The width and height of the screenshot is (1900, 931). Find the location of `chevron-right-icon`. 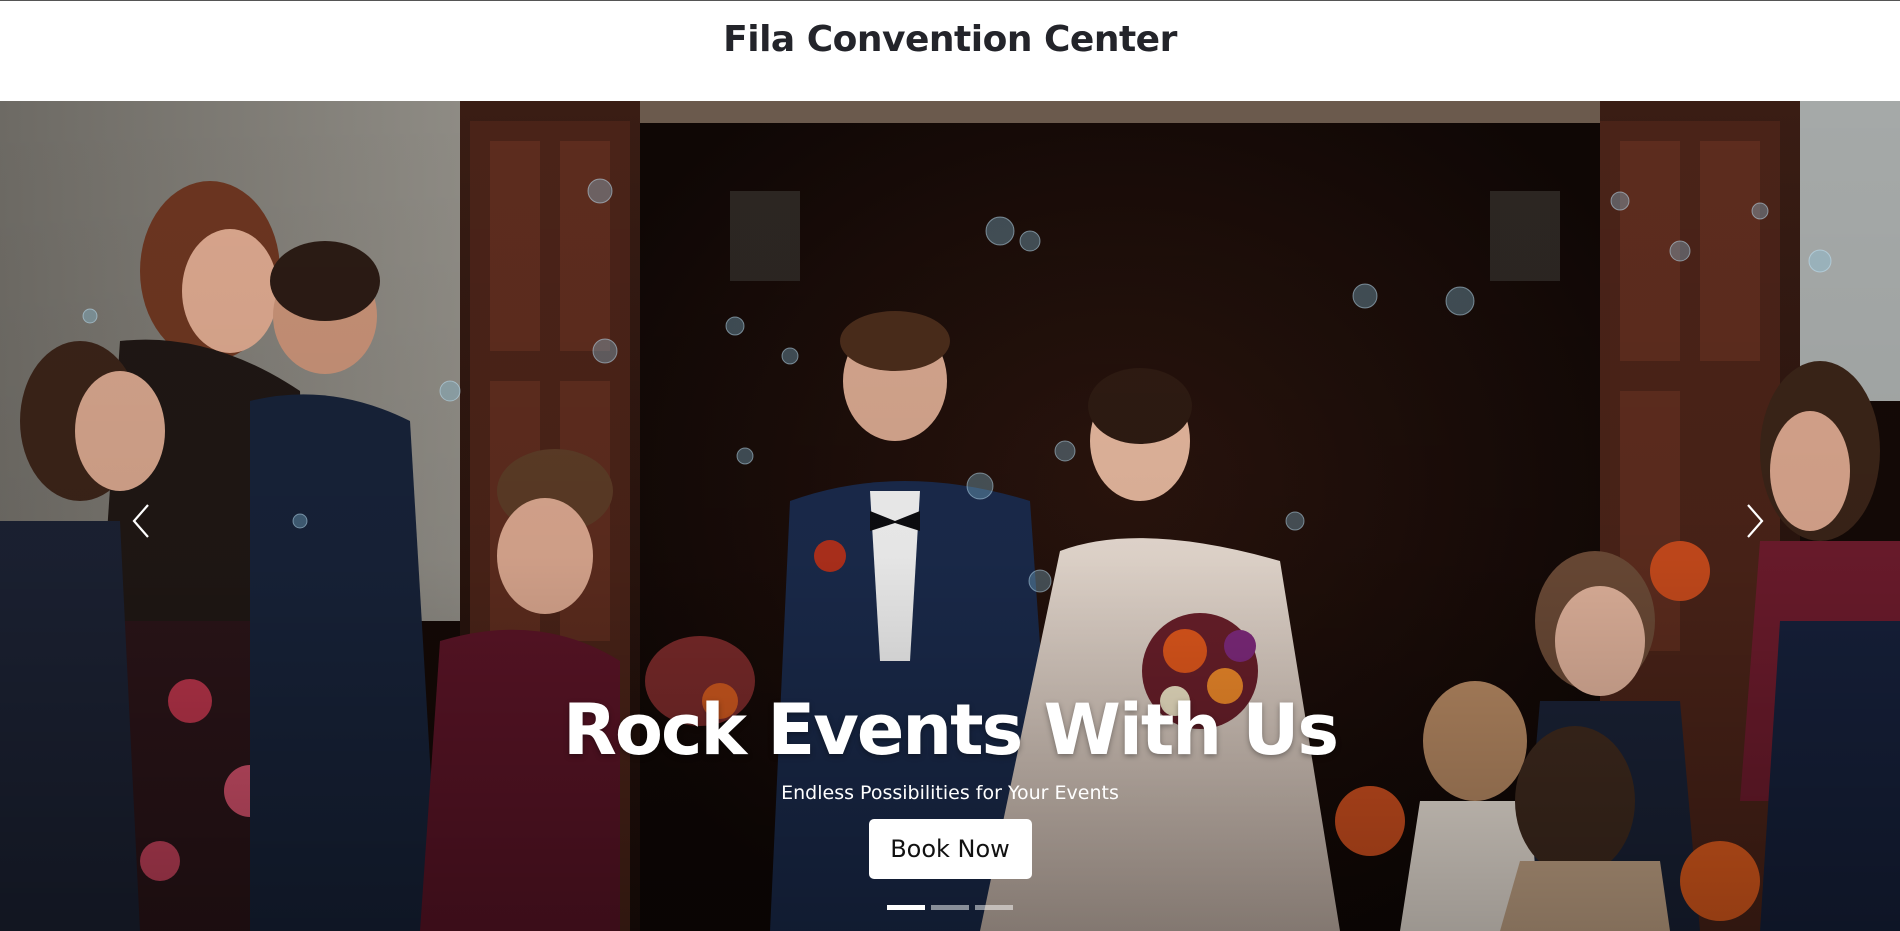

chevron-right-icon is located at coordinates (1755, 521).